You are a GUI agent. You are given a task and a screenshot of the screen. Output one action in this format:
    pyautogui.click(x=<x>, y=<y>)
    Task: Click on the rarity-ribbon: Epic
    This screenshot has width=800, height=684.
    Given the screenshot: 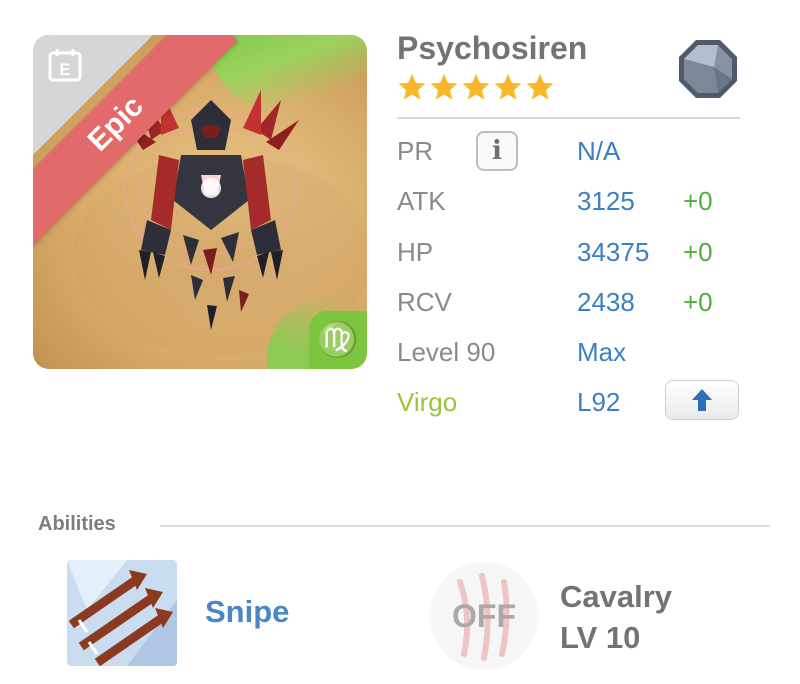 What is the action you would take?
    pyautogui.click(x=135, y=140)
    